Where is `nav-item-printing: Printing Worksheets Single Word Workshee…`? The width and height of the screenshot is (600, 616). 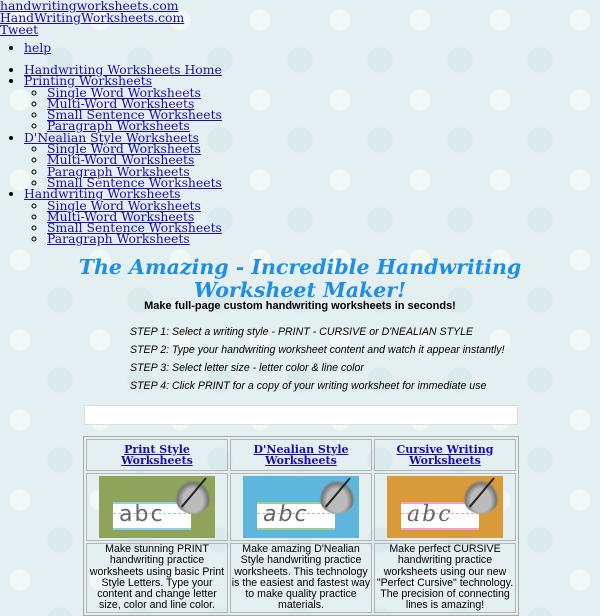 nav-item-printing: Printing Worksheets Single Word Workshee… is located at coordinates (123, 104).